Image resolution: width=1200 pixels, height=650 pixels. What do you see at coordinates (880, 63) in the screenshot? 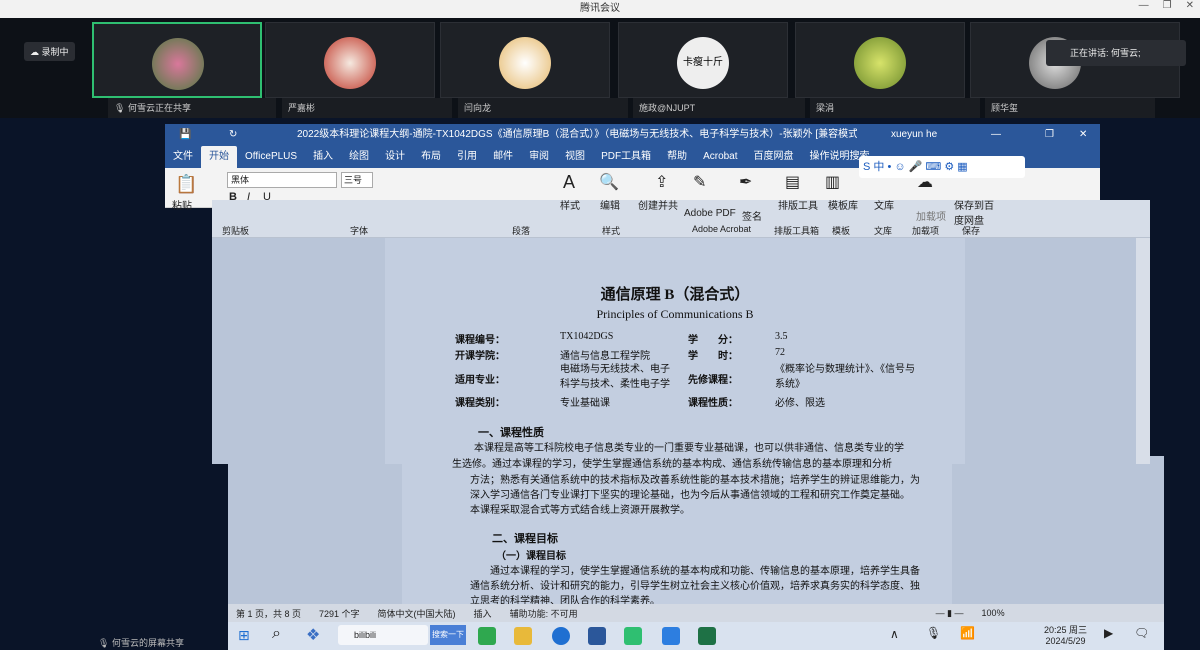
I see `avatar` at bounding box center [880, 63].